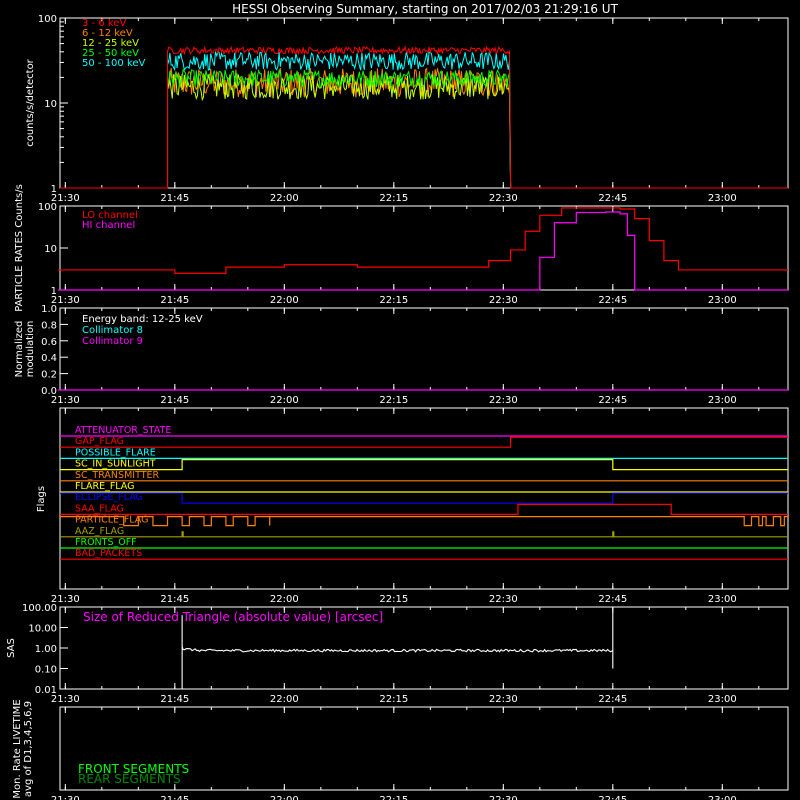 The height and width of the screenshot is (800, 800). I want to click on y-tick-label: 0.6, so click(49, 342).